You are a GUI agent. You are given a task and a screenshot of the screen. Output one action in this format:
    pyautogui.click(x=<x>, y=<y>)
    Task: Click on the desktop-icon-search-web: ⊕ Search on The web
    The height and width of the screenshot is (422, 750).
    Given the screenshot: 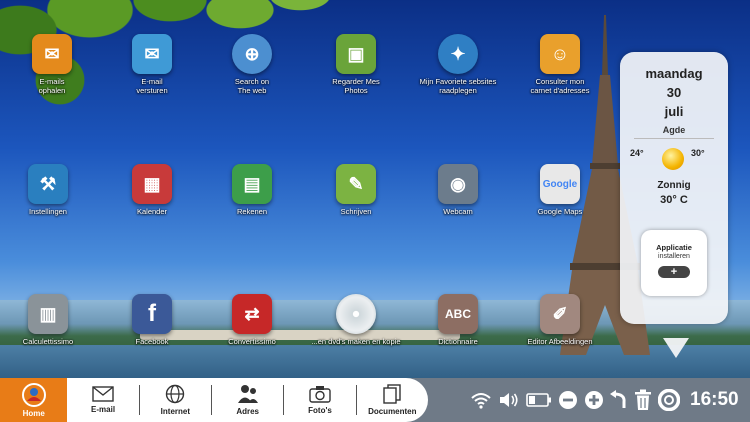 What is the action you would take?
    pyautogui.click(x=252, y=64)
    